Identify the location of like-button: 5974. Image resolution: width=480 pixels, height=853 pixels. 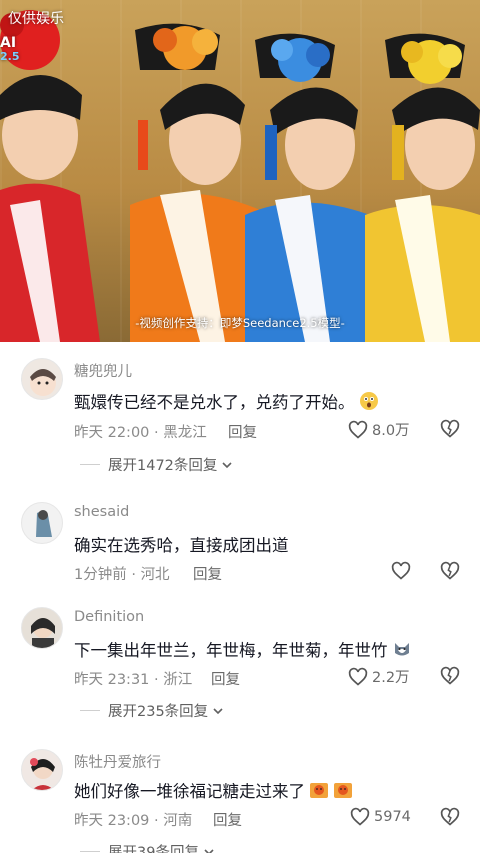
(380, 817).